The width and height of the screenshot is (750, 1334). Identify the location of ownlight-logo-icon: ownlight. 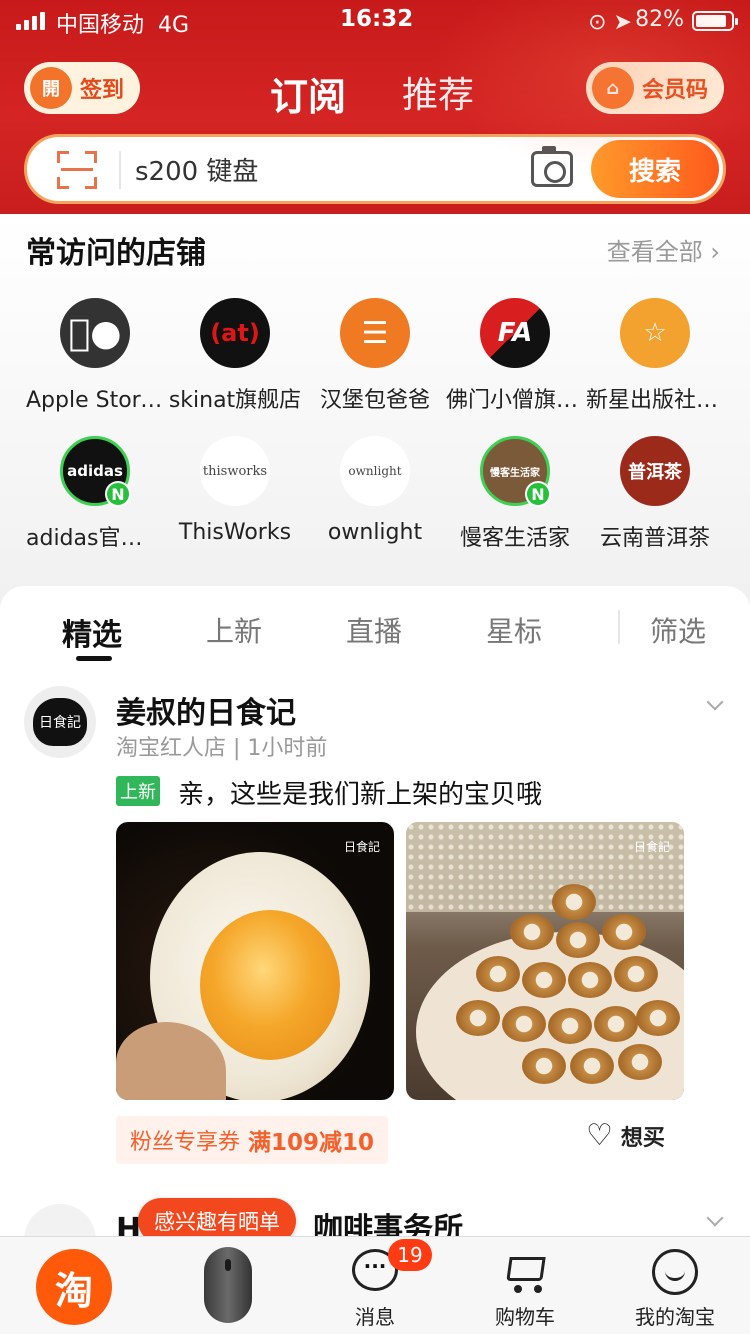
(375, 471).